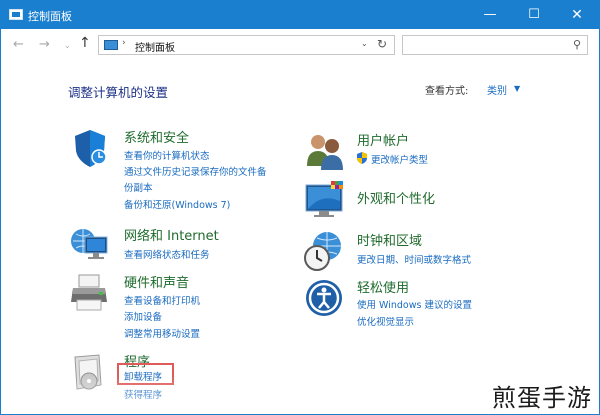 Image resolution: width=600 pixels, height=415 pixels. What do you see at coordinates (44, 44) in the screenshot?
I see `forward-button: →` at bounding box center [44, 44].